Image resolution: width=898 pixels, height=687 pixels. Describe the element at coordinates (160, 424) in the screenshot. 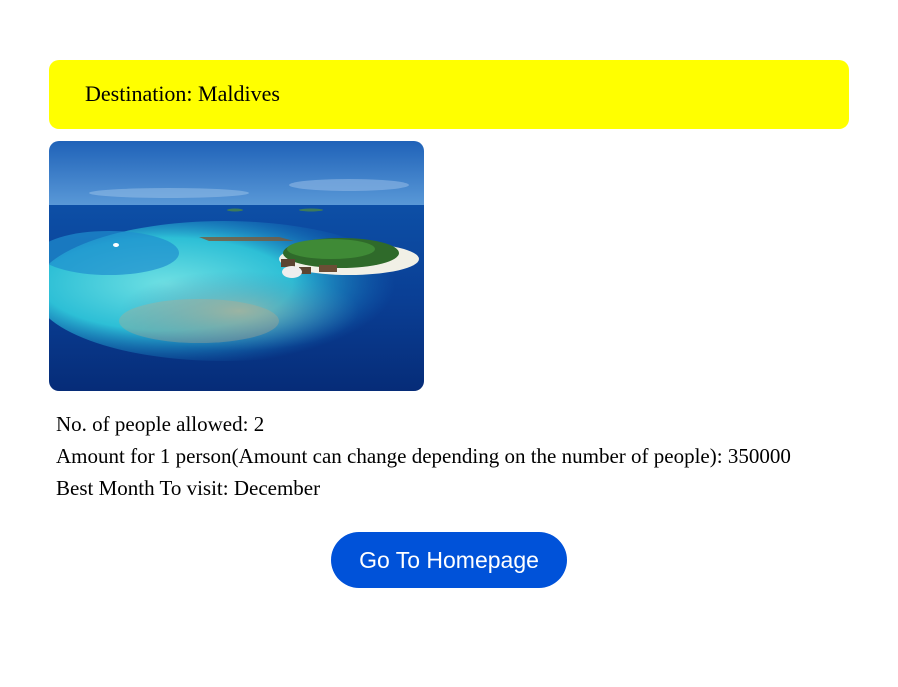

I see `people-allowed-text: No. of people allowed: 2` at that location.